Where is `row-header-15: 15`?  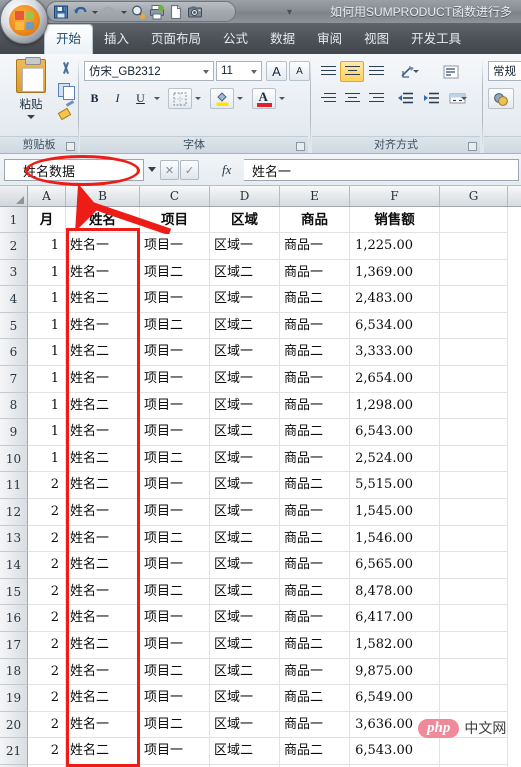
row-header-15: 15 is located at coordinates (14, 592).